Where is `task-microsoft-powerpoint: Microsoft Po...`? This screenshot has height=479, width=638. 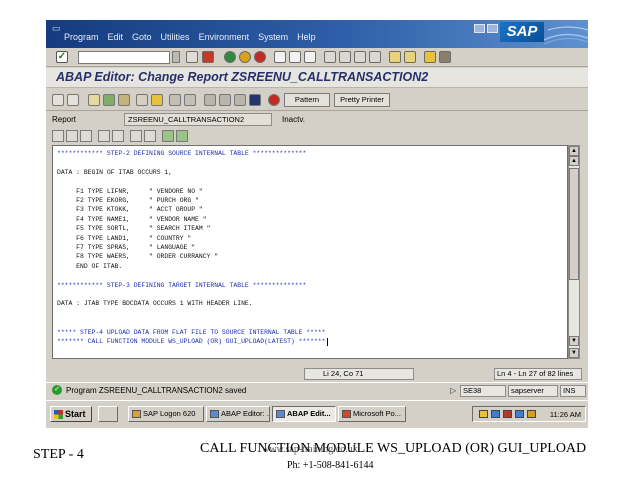
task-microsoft-powerpoint: Microsoft Po... is located at coordinates (372, 414).